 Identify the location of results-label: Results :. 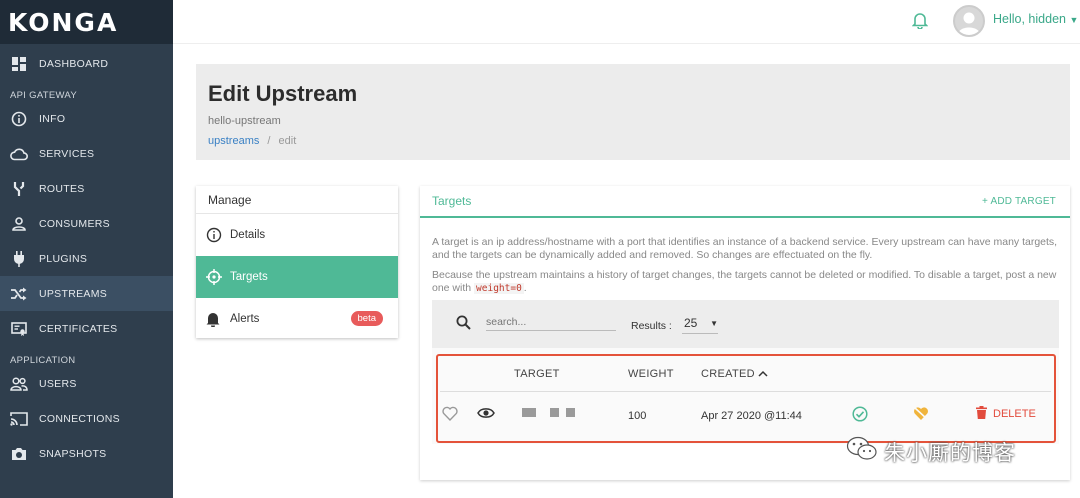
(651, 326).